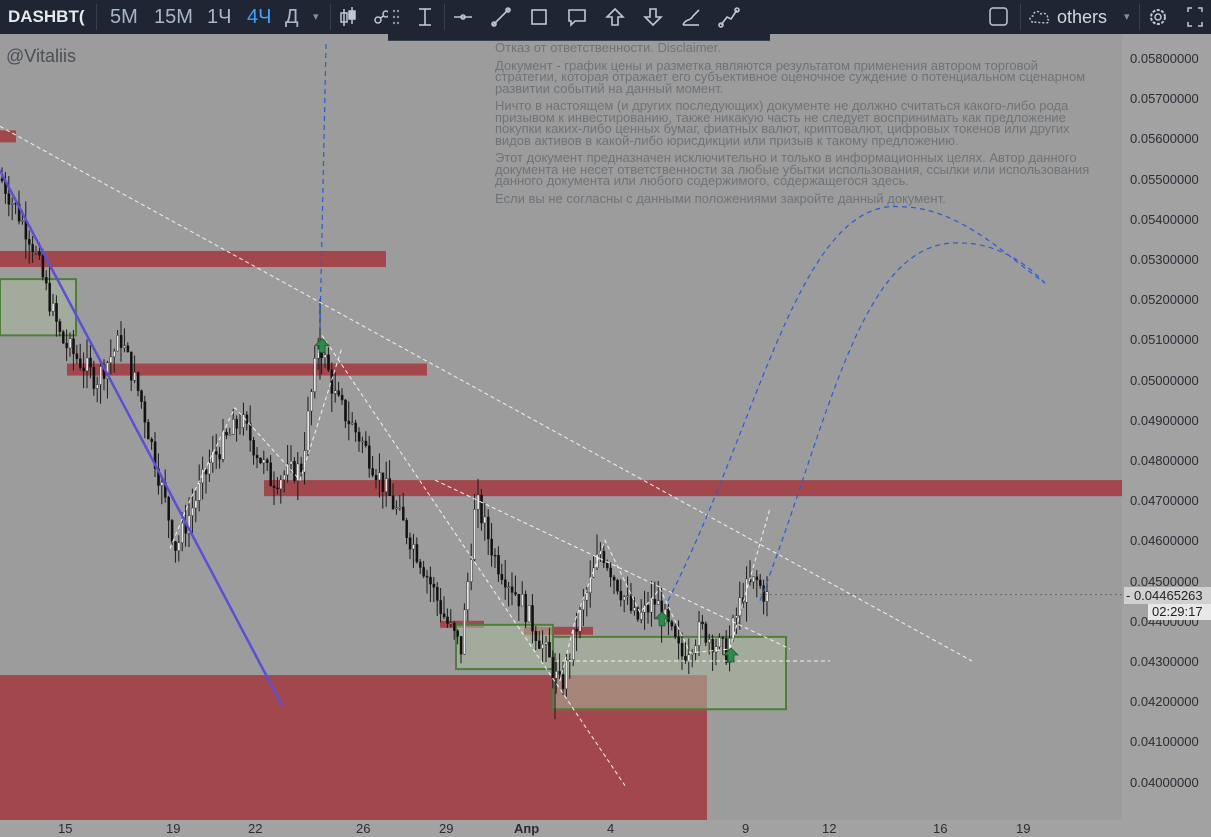 This screenshot has width=1211, height=837. What do you see at coordinates (1164, 782) in the screenshot?
I see `y-tick-label: 0.04000000` at bounding box center [1164, 782].